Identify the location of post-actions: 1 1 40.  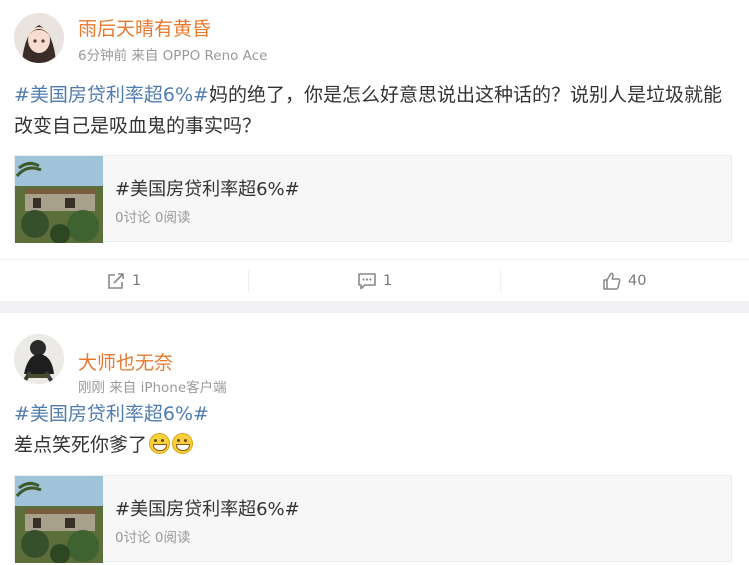
(374, 280).